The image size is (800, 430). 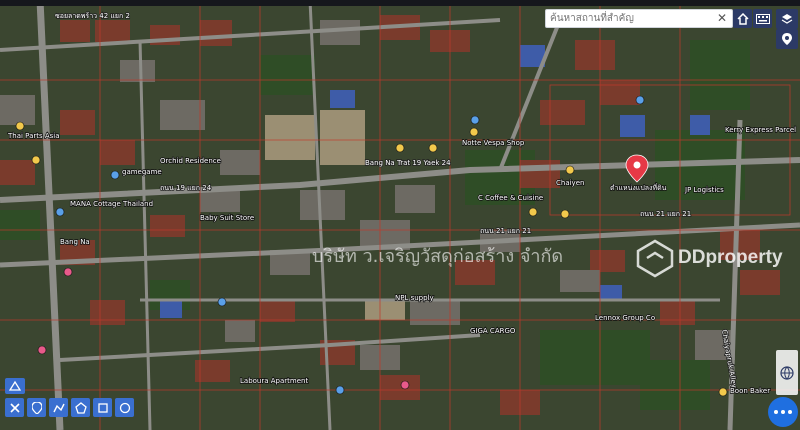 I want to click on rectangle-icon, so click(x=102, y=407).